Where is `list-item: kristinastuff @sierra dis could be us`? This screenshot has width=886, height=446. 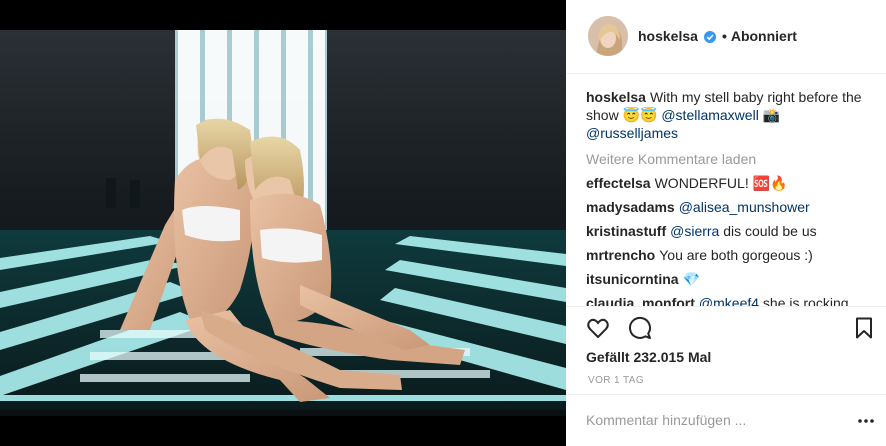
list-item: kristinastuff @sierra dis could be us is located at coordinates (731, 231).